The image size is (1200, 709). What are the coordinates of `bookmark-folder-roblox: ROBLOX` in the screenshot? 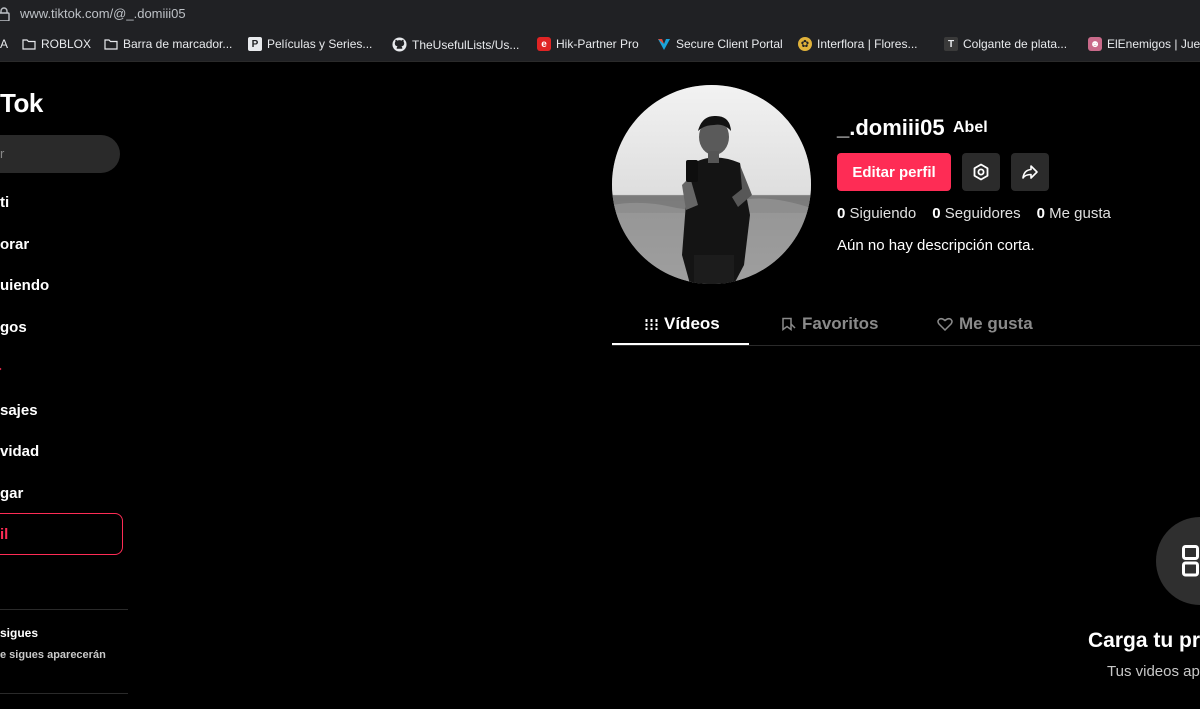 It's located at (56, 44).